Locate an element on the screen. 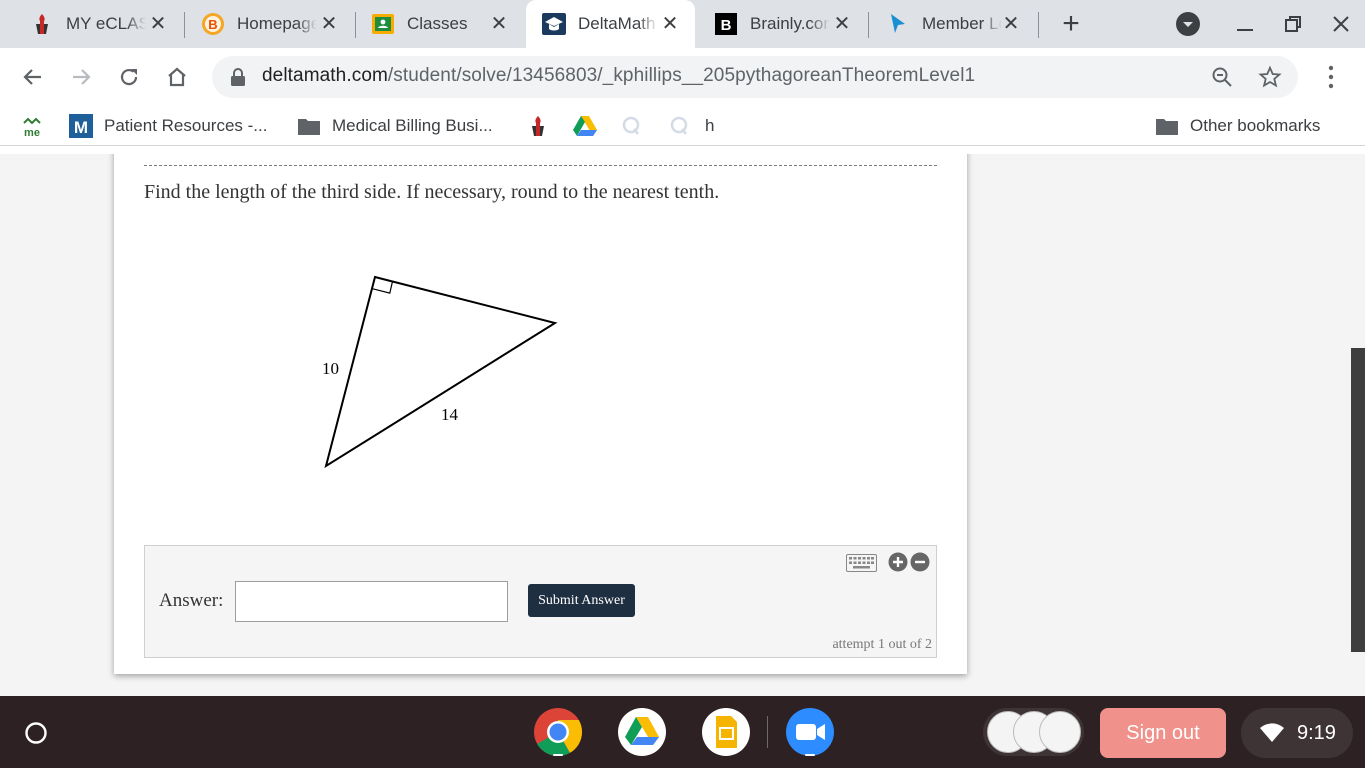  google-classroom-icon is located at coordinates (383, 24).